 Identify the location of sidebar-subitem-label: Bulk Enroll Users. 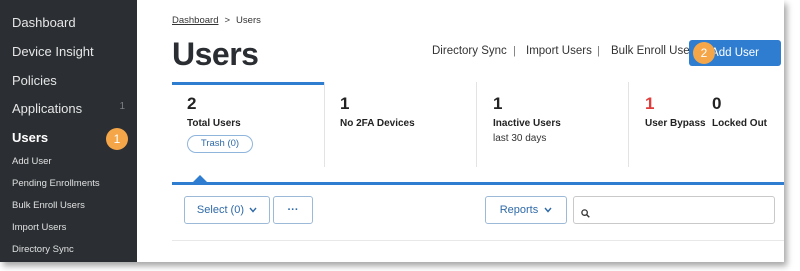
(48, 205).